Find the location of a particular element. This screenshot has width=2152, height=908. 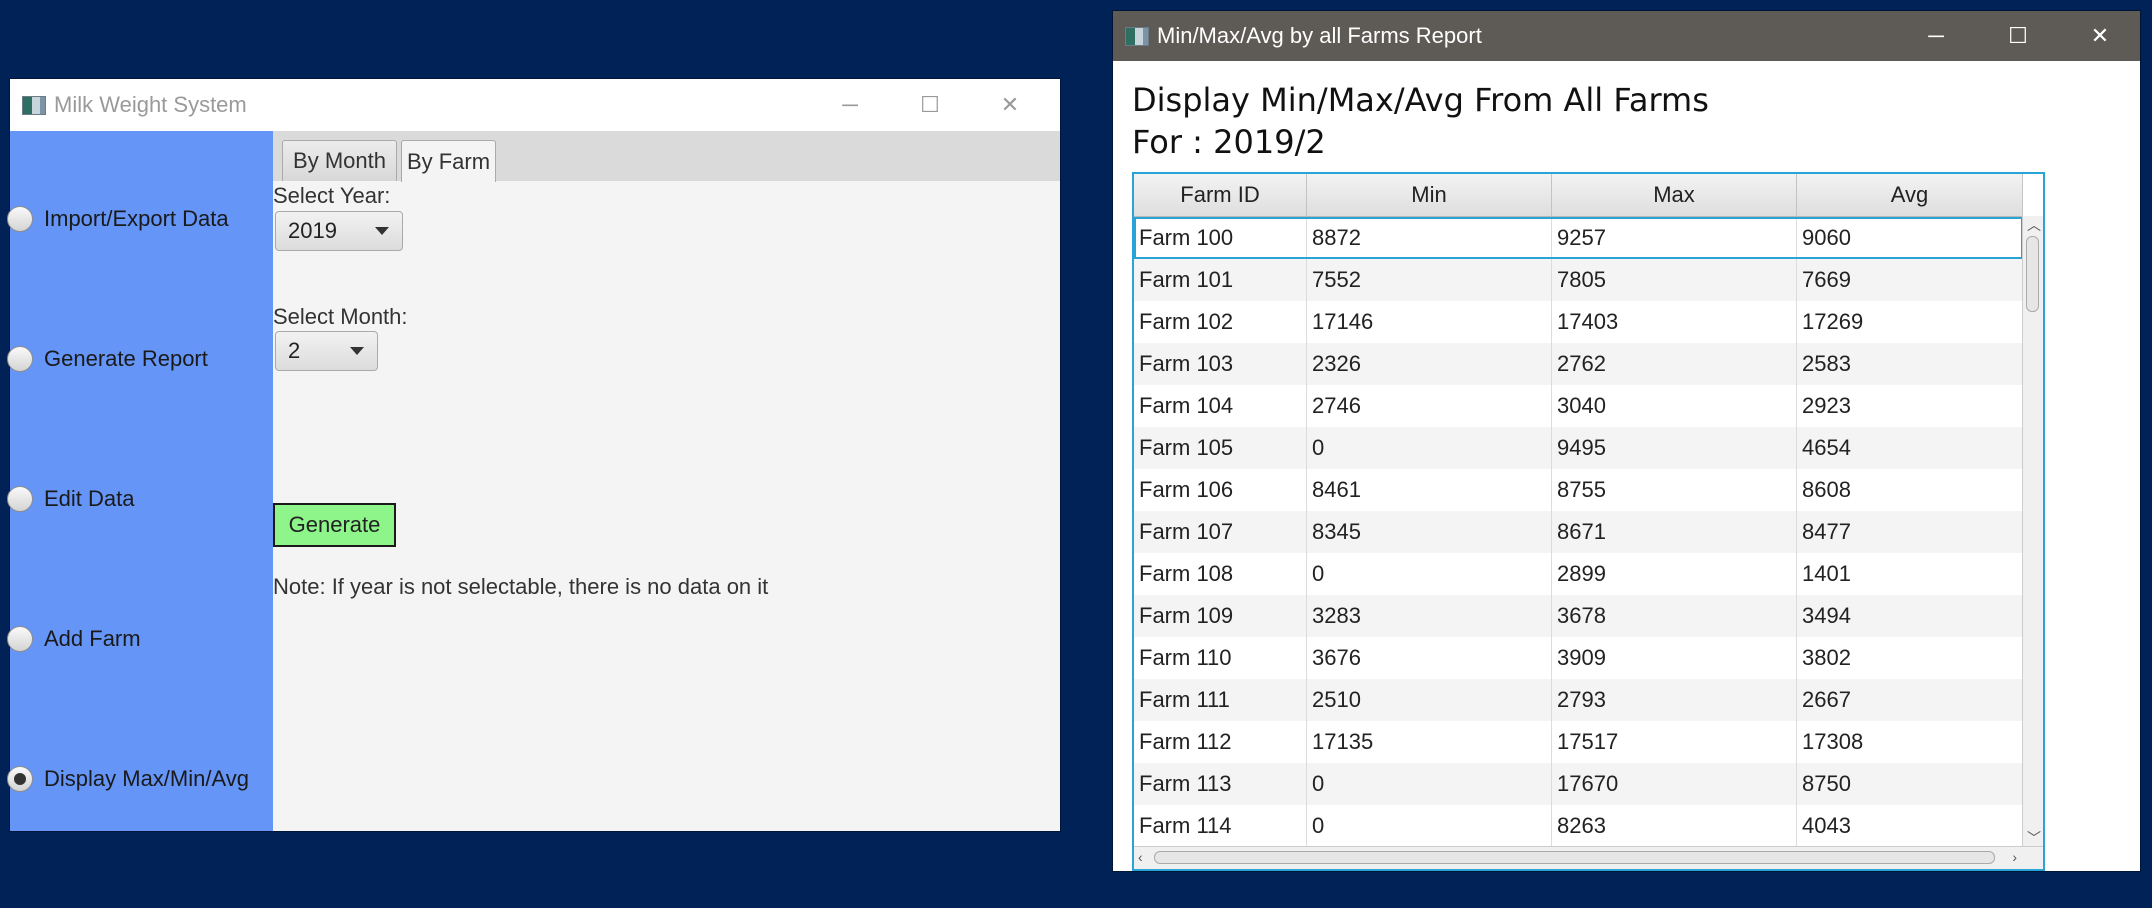

table-row: Farm 104 2746 3040 2923 is located at coordinates (1578, 406).